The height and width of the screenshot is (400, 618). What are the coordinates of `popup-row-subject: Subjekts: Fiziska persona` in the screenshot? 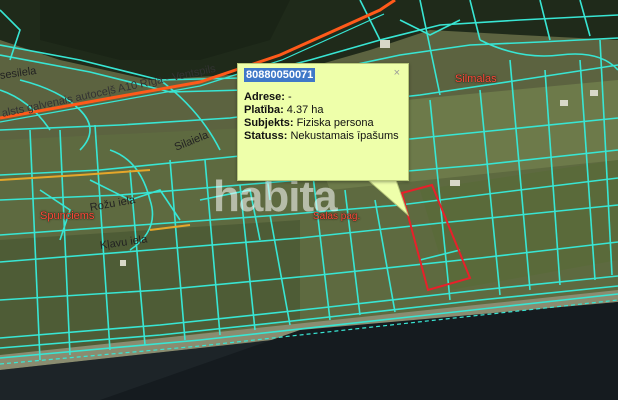 It's located at (309, 123).